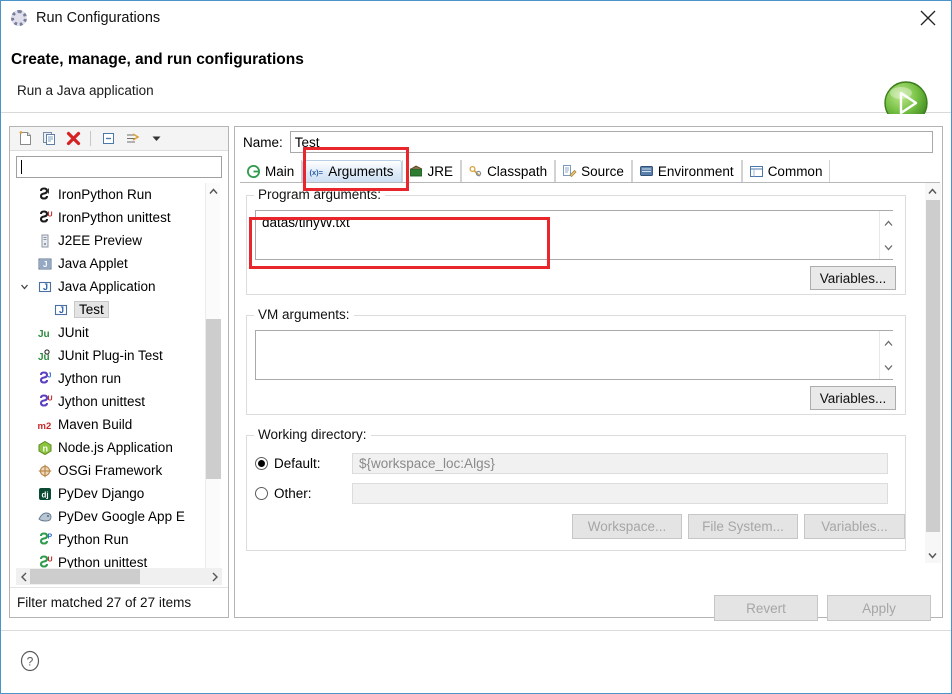 The height and width of the screenshot is (694, 952). Describe the element at coordinates (928, 18) in the screenshot. I see `close-icon` at that location.